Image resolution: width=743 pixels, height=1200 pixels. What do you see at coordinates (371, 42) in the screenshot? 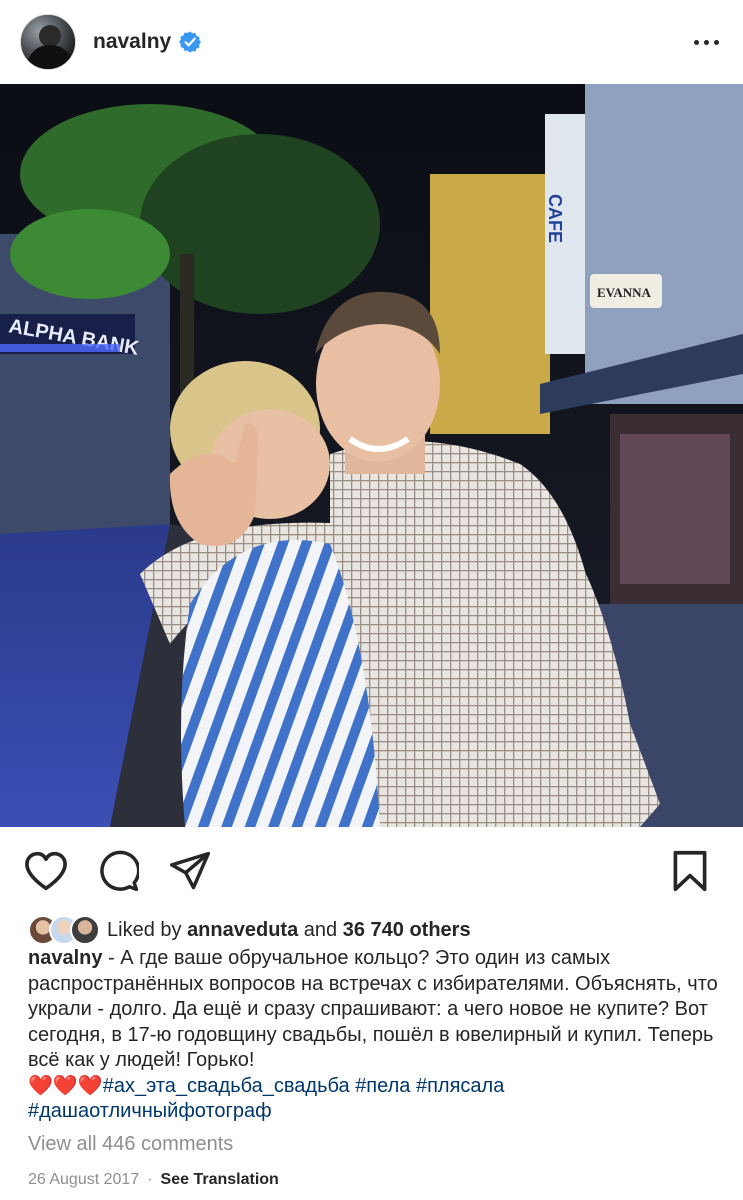
I see `post-header: navalny` at bounding box center [371, 42].